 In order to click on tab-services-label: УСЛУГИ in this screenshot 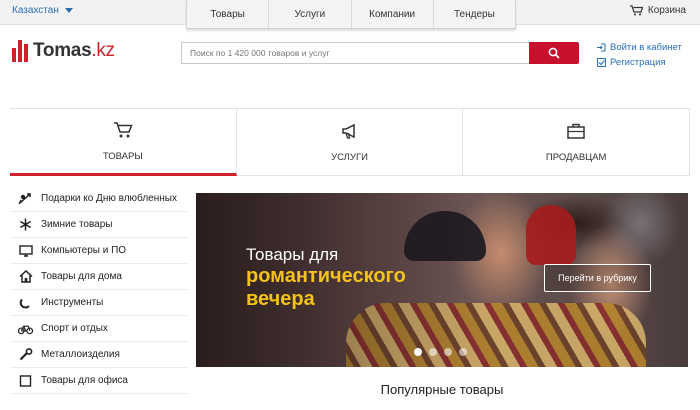, I will do `click(349, 157)`.